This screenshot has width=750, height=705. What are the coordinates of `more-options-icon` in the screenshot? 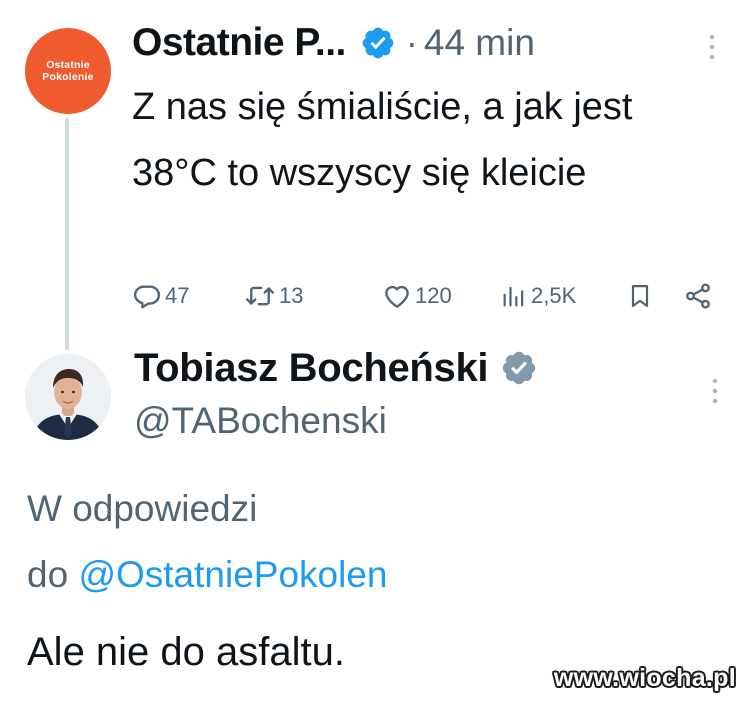 It's located at (712, 47).